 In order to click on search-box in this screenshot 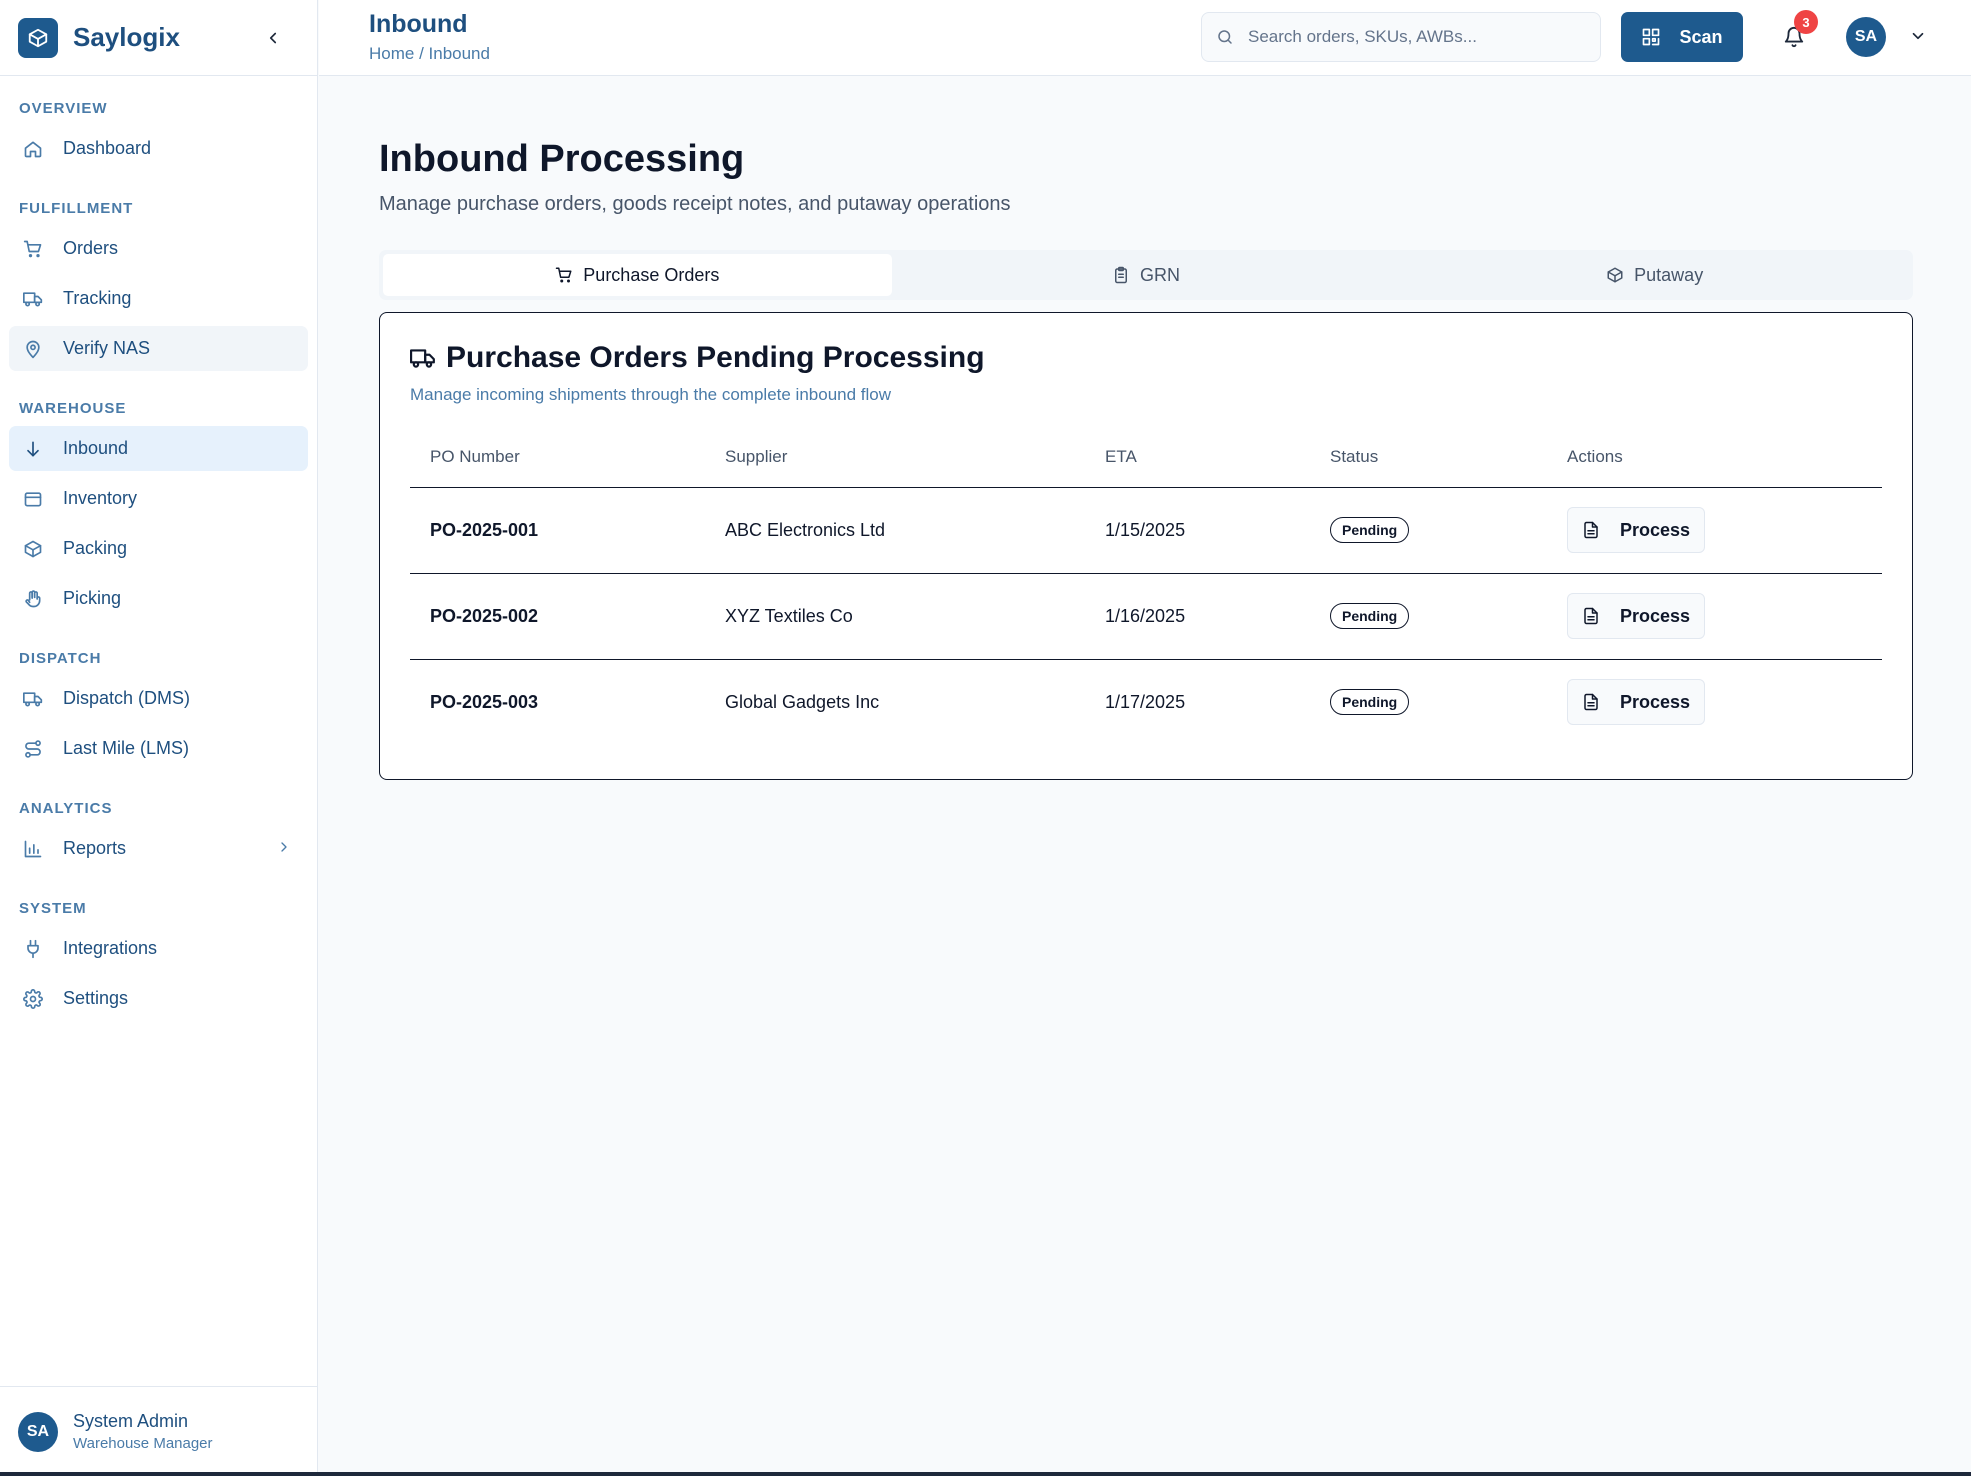, I will do `click(1401, 37)`.